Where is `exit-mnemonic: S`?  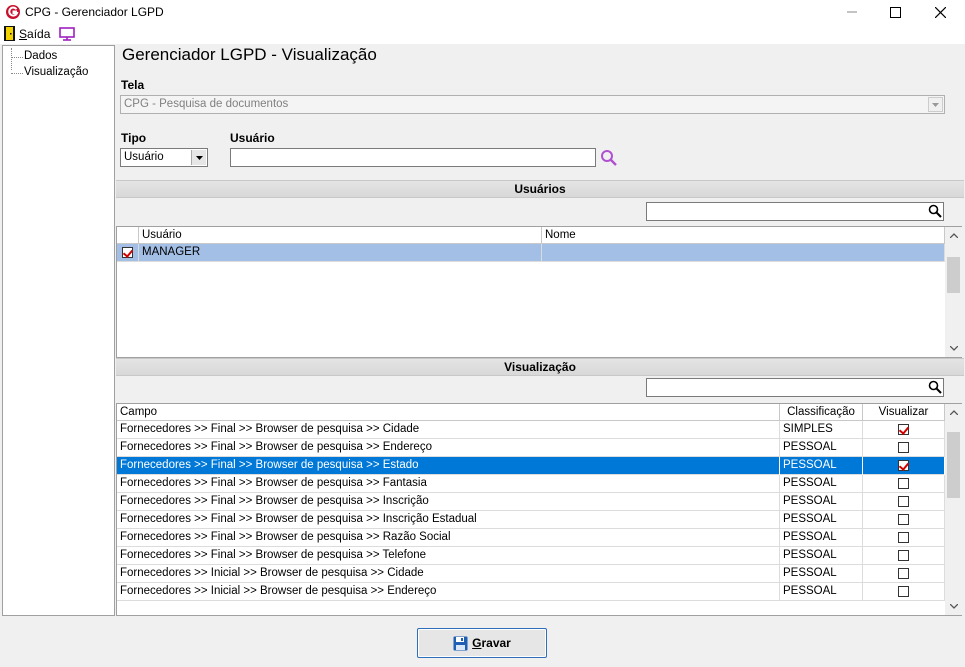 exit-mnemonic: S is located at coordinates (23, 34).